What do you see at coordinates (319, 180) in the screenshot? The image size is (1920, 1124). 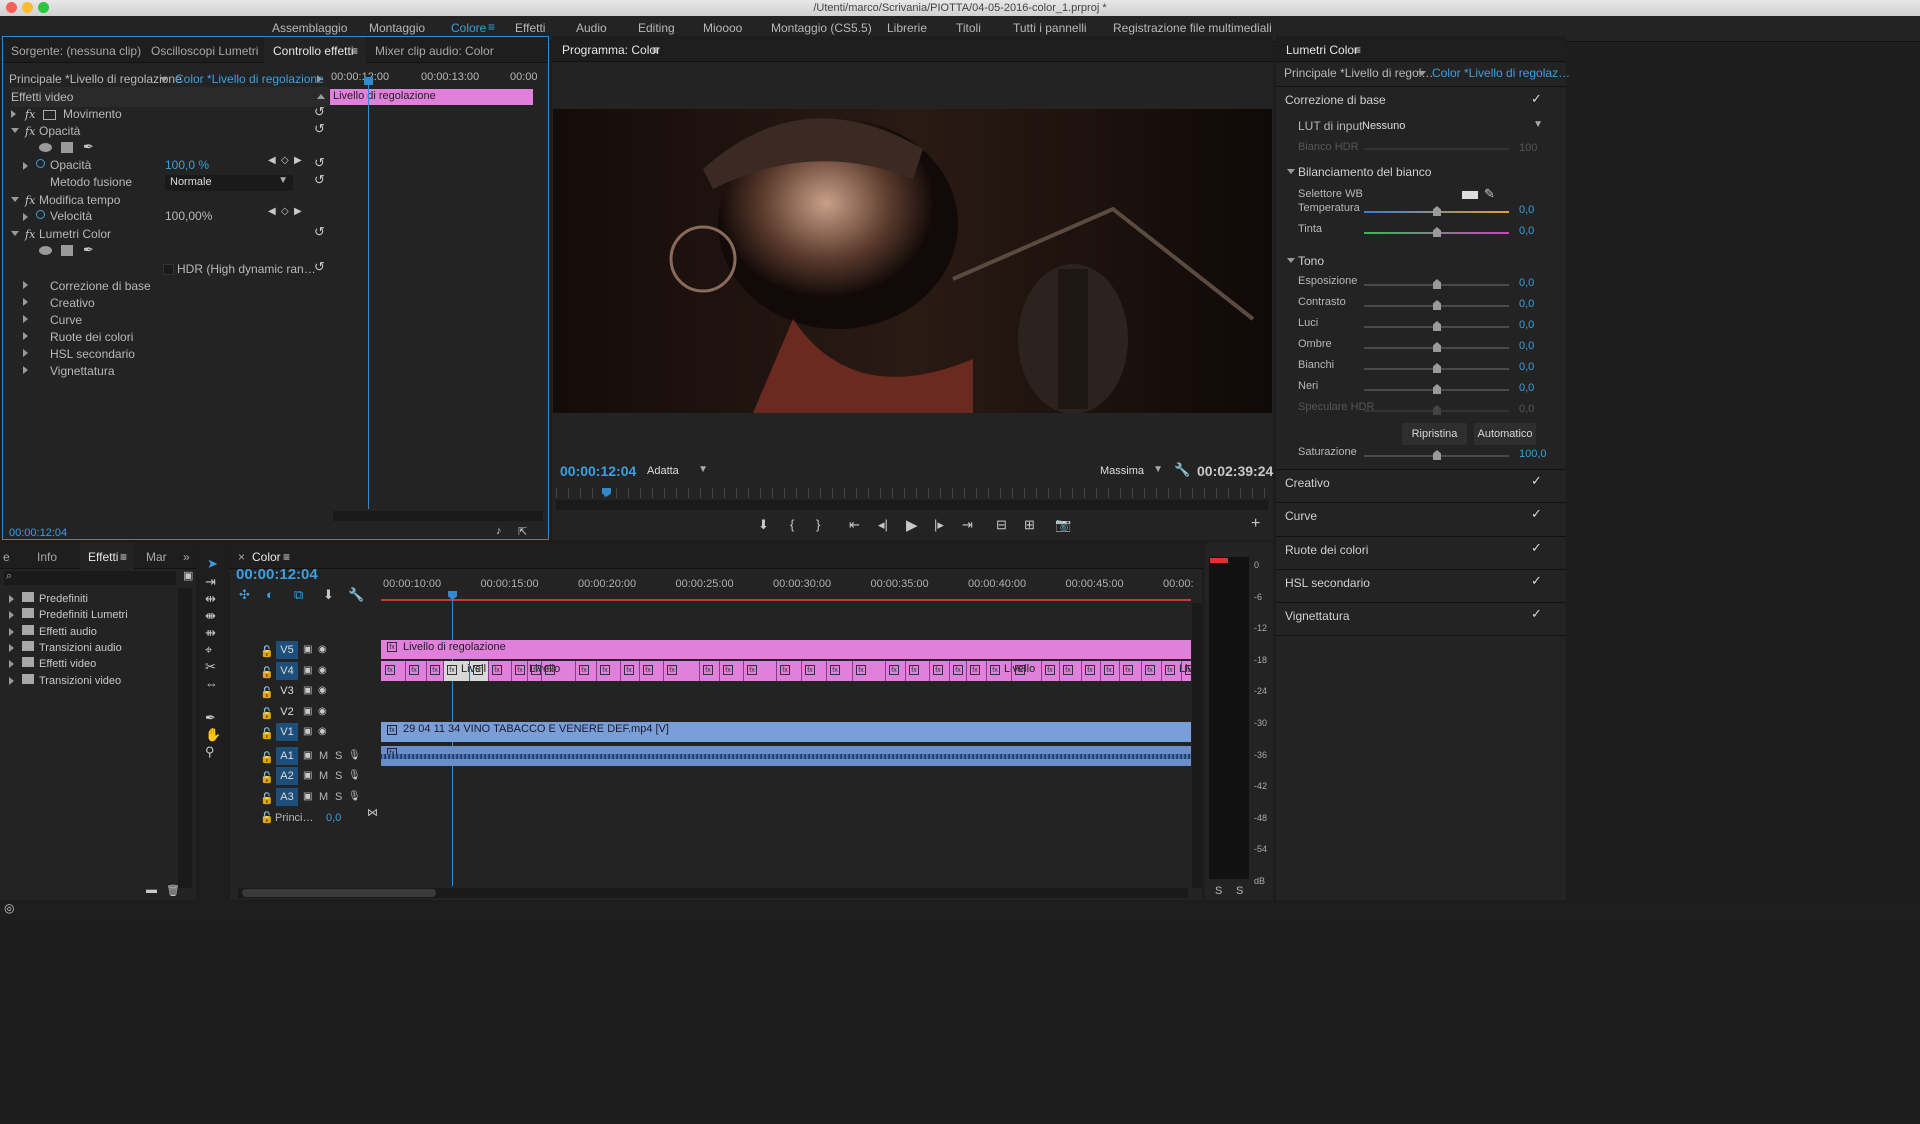 I see `reset-fusione-icon: ↺` at bounding box center [319, 180].